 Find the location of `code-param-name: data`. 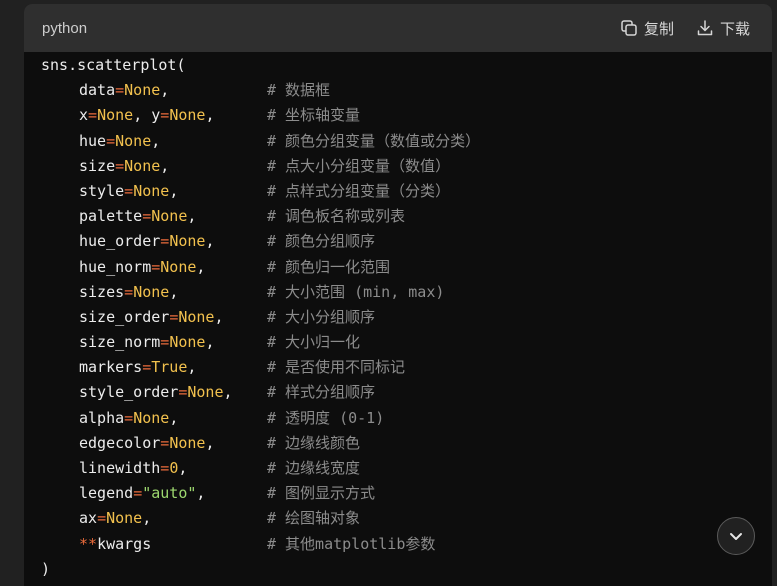

code-param-name: data is located at coordinates (97, 90).